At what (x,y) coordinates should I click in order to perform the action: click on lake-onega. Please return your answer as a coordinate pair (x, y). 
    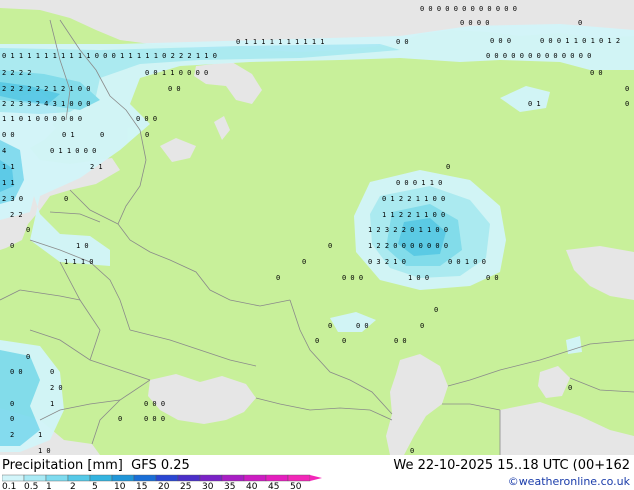
    Looking at the image, I should click on (222, 128).